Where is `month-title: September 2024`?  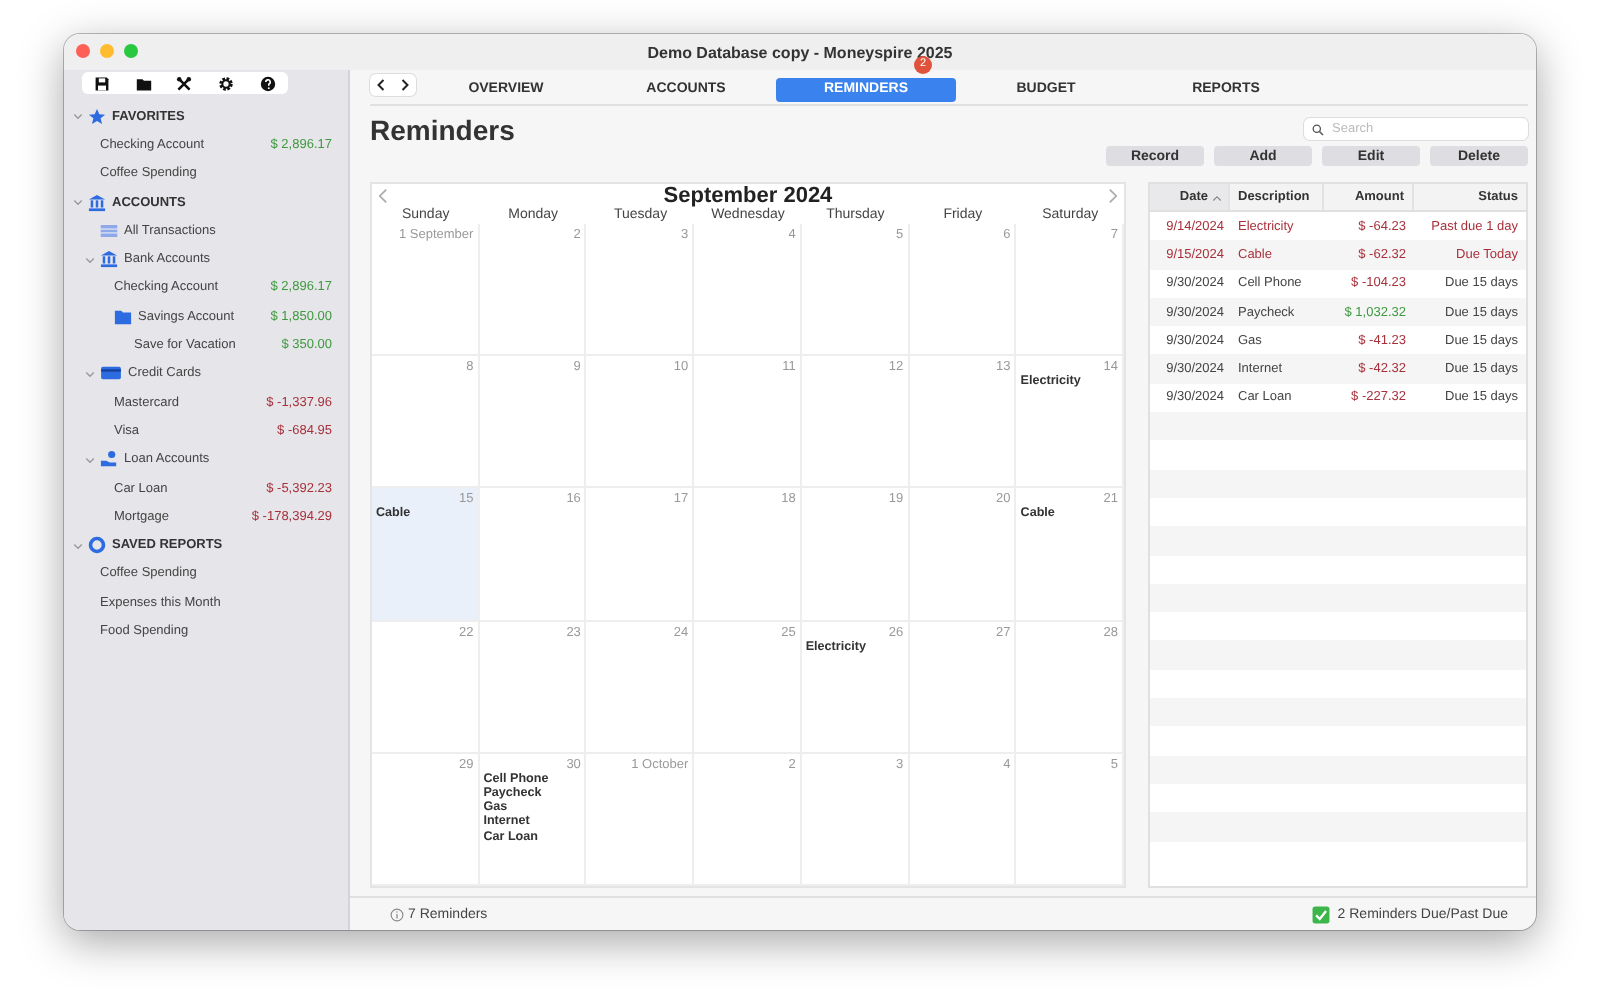
month-title: September 2024 is located at coordinates (748, 196).